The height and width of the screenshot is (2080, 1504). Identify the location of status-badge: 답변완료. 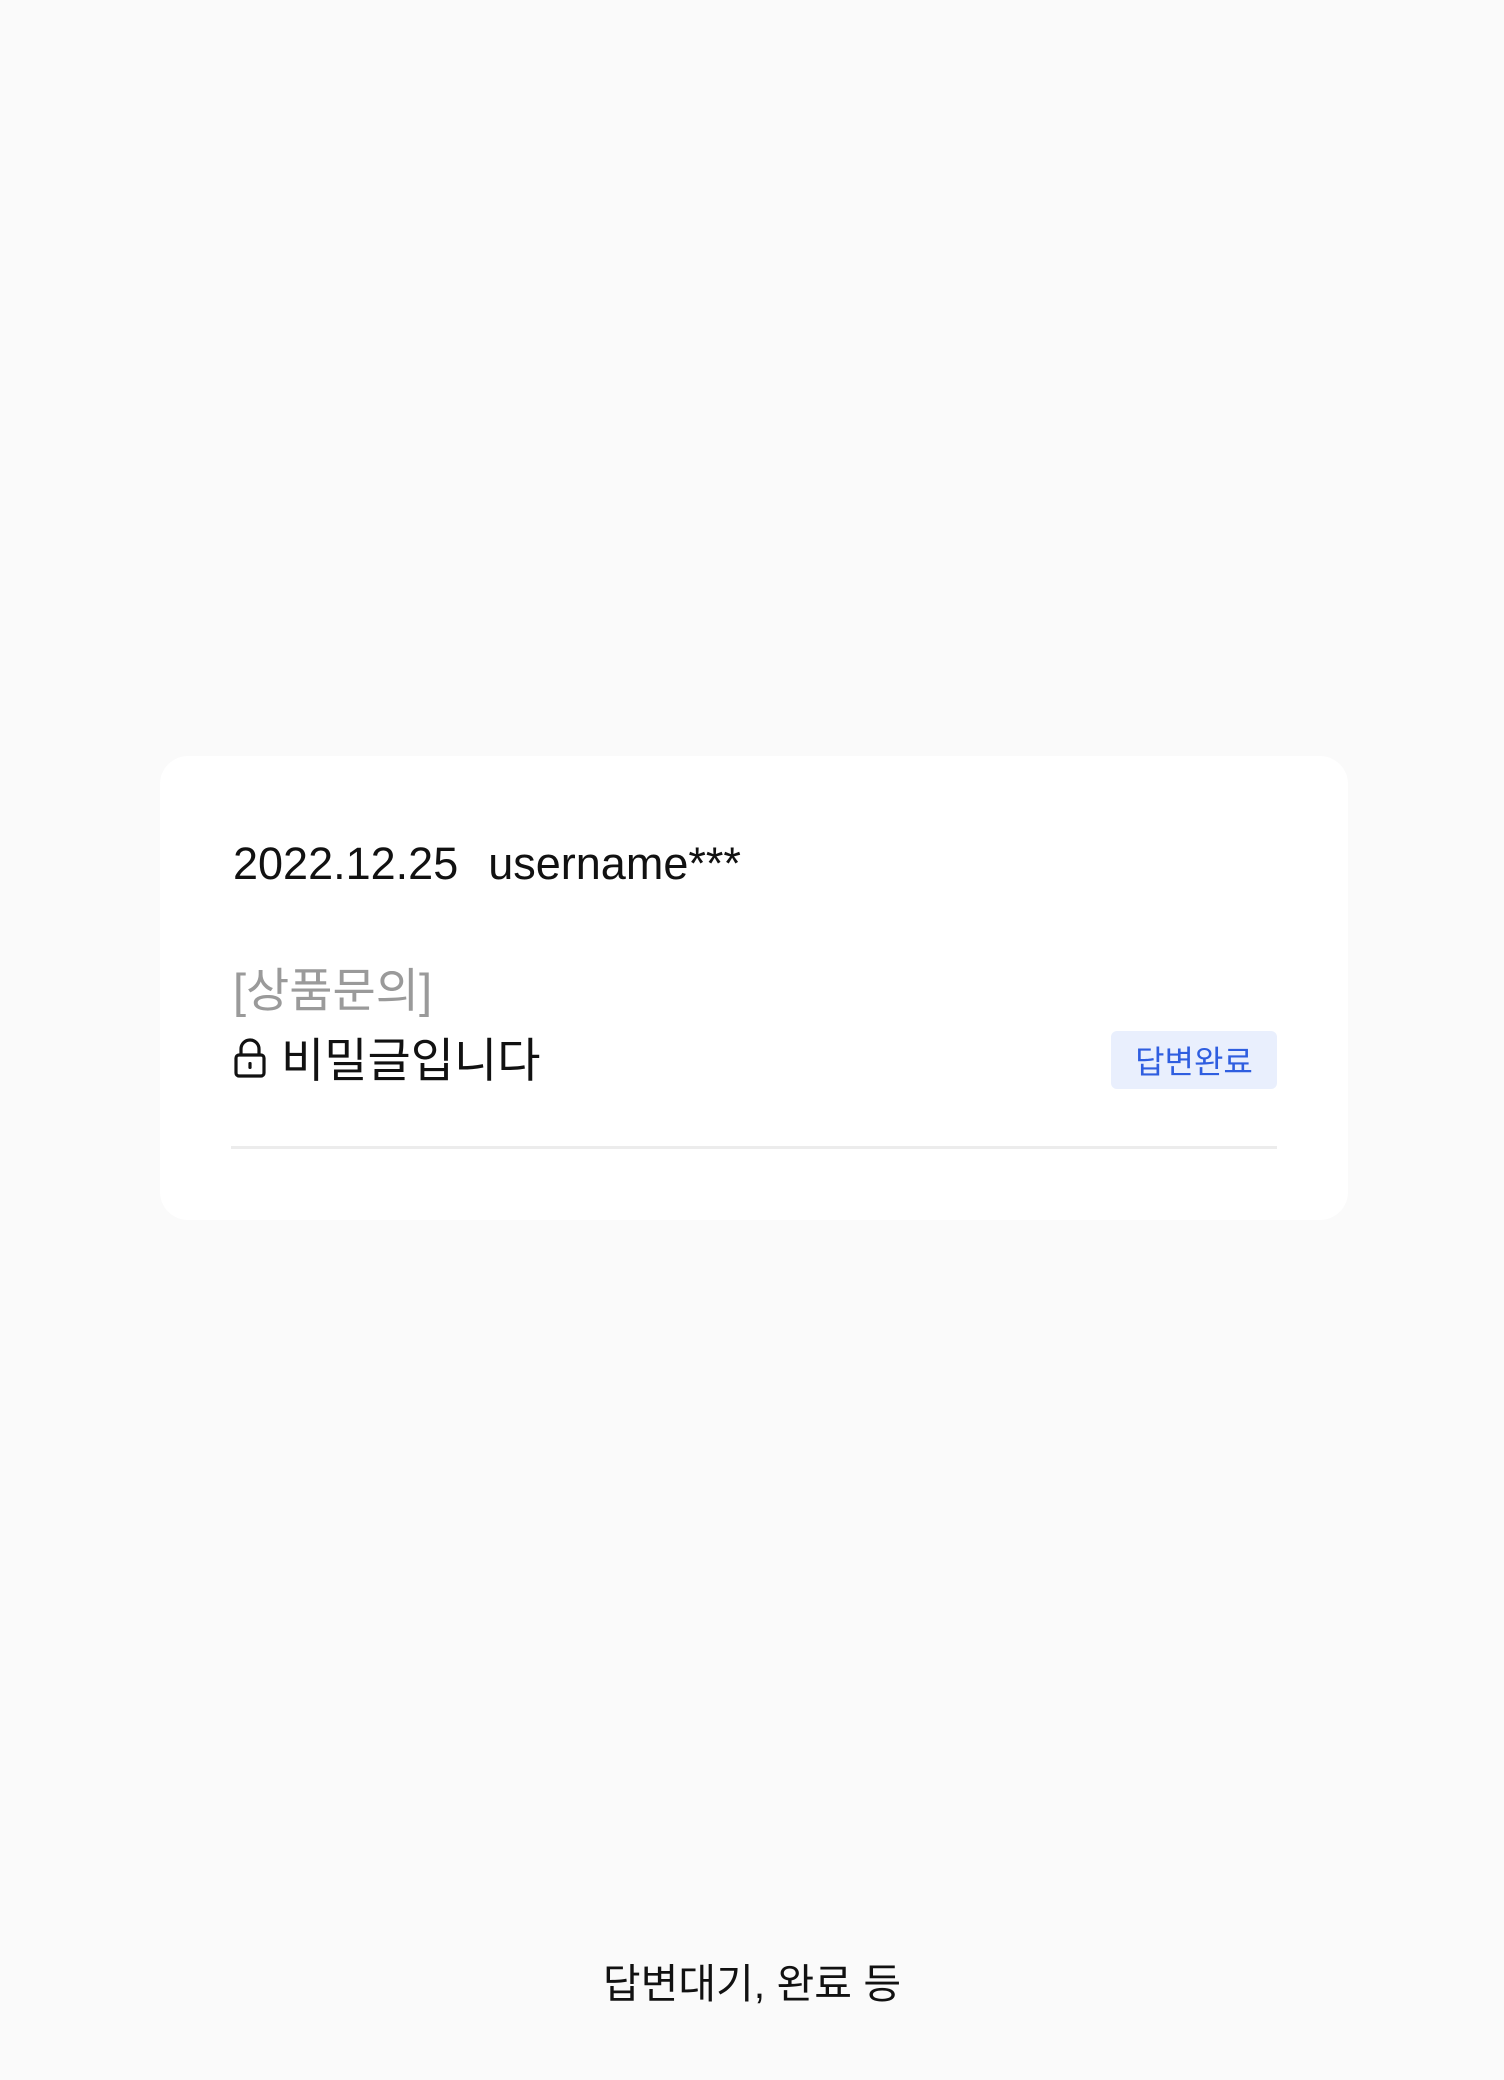
(1194, 1060).